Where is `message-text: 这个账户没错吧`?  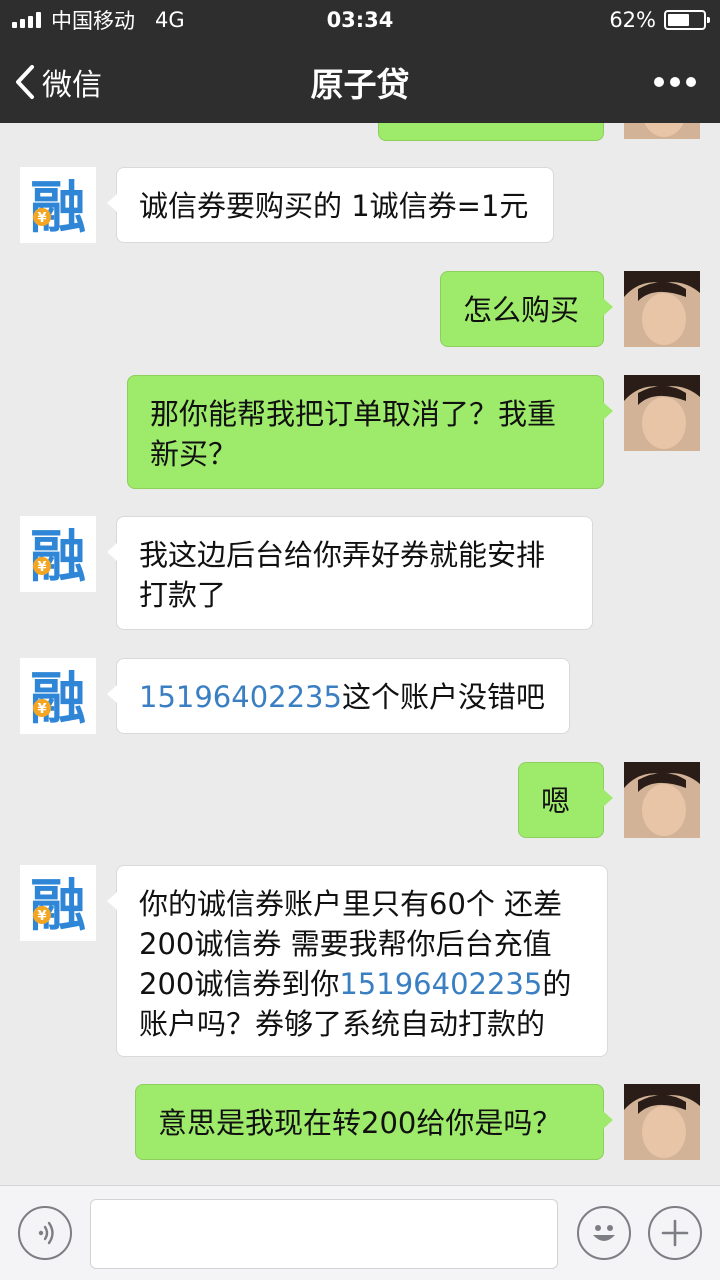
message-text: 这个账户没错吧 is located at coordinates (443, 697).